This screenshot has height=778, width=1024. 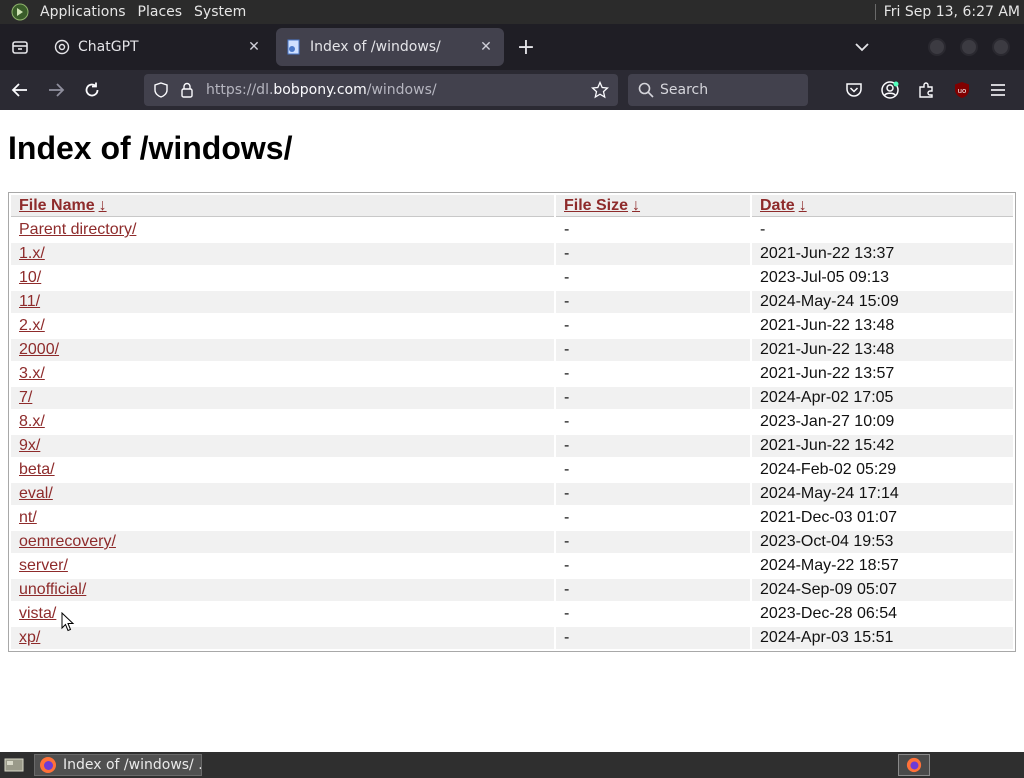 I want to click on table-row: 7/ -2024-Apr-02 17:05, so click(x=512, y=398).